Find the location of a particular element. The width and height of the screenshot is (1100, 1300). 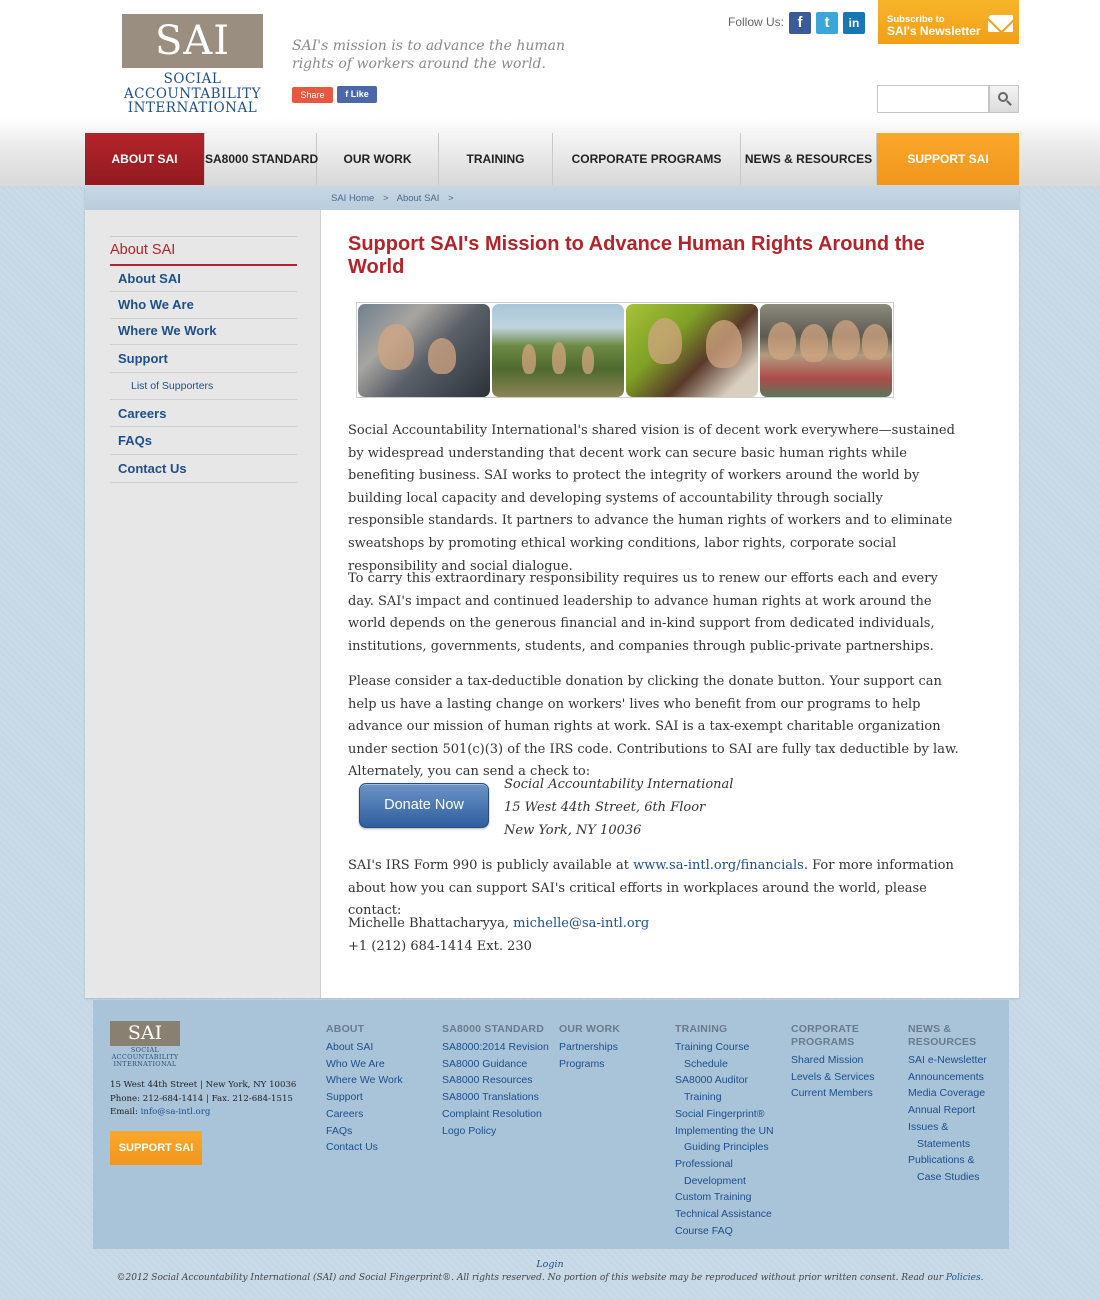

breadcrumb-home: SAI Home is located at coordinates (352, 198).